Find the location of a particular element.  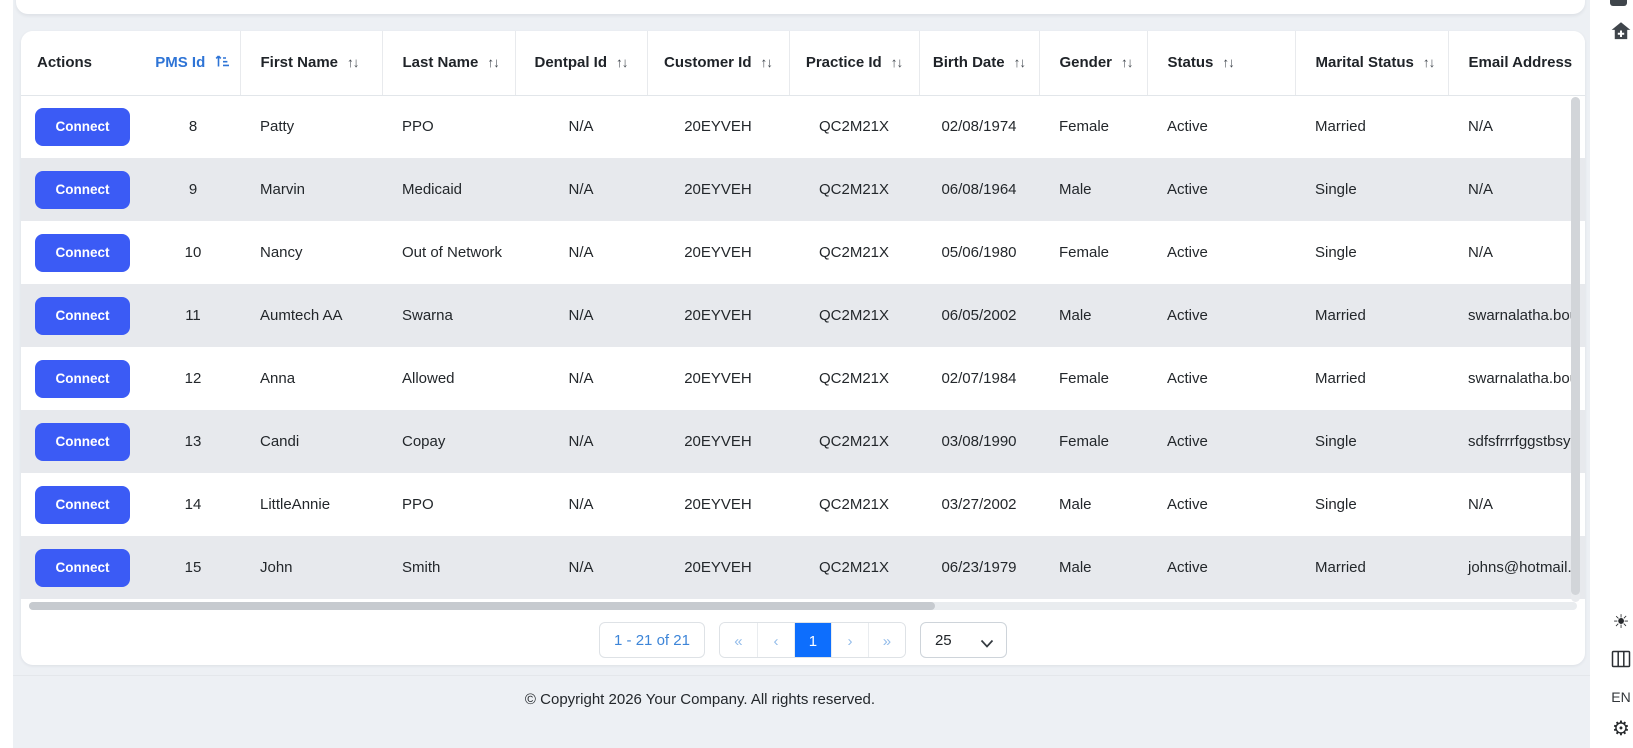

column-label: Dentpal Id is located at coordinates (570, 63).